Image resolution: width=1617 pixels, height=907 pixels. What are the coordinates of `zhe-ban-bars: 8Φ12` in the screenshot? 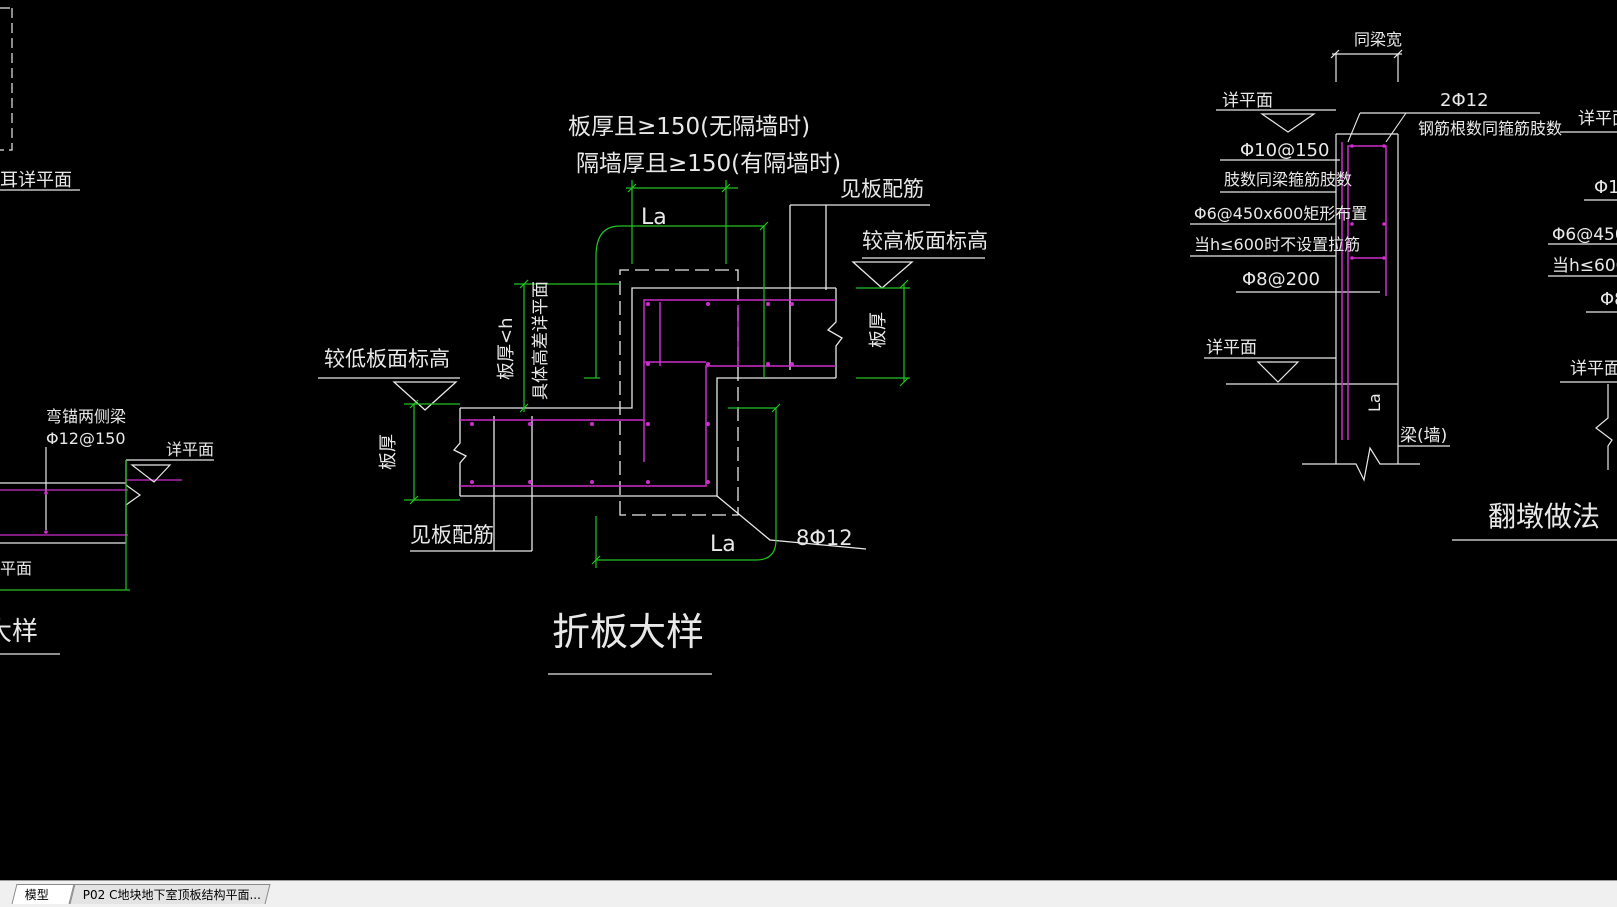 It's located at (824, 538).